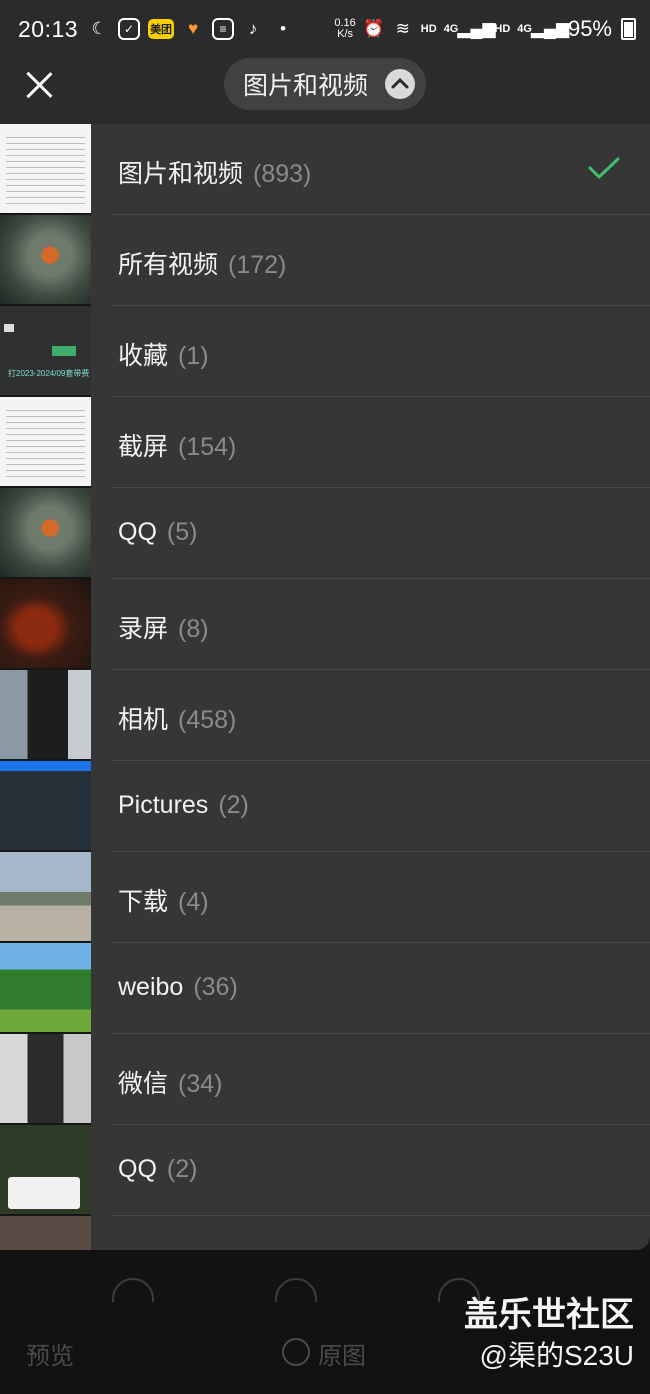 The image size is (650, 1394). What do you see at coordinates (253, 28) in the screenshot?
I see `tiktok-icon: ♪` at bounding box center [253, 28].